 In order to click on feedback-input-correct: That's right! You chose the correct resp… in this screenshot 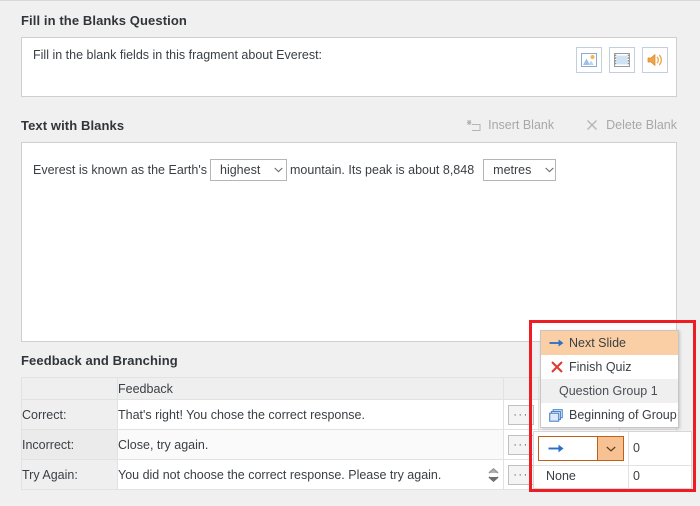, I will do `click(310, 414)`.